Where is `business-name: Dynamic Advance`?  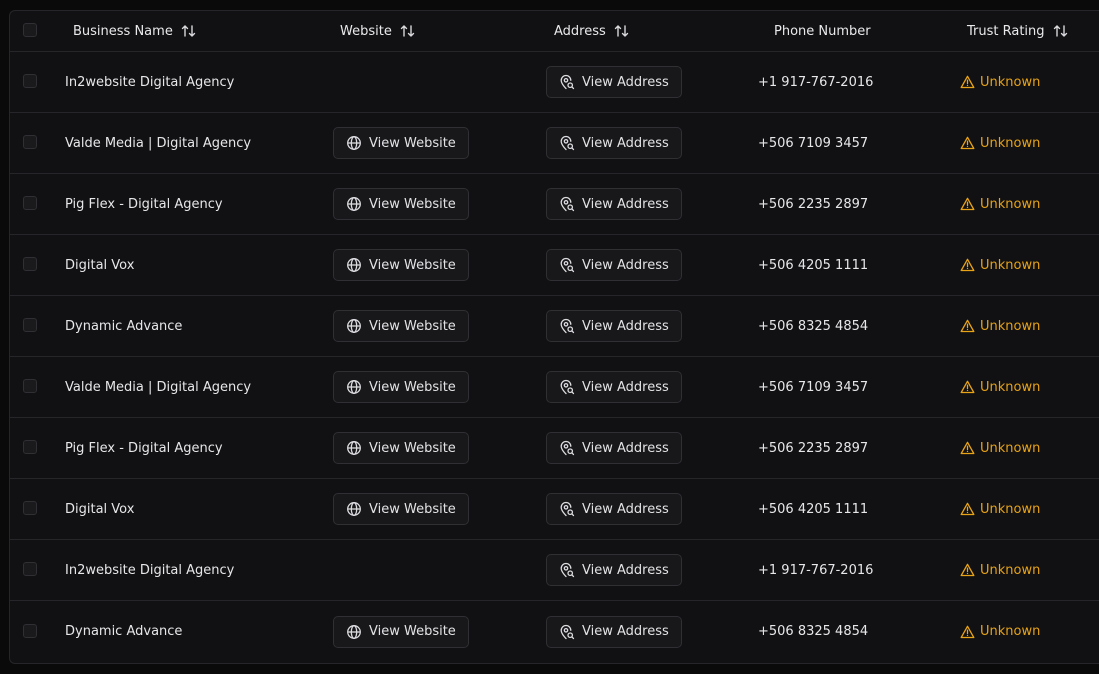
business-name: Dynamic Advance is located at coordinates (124, 631).